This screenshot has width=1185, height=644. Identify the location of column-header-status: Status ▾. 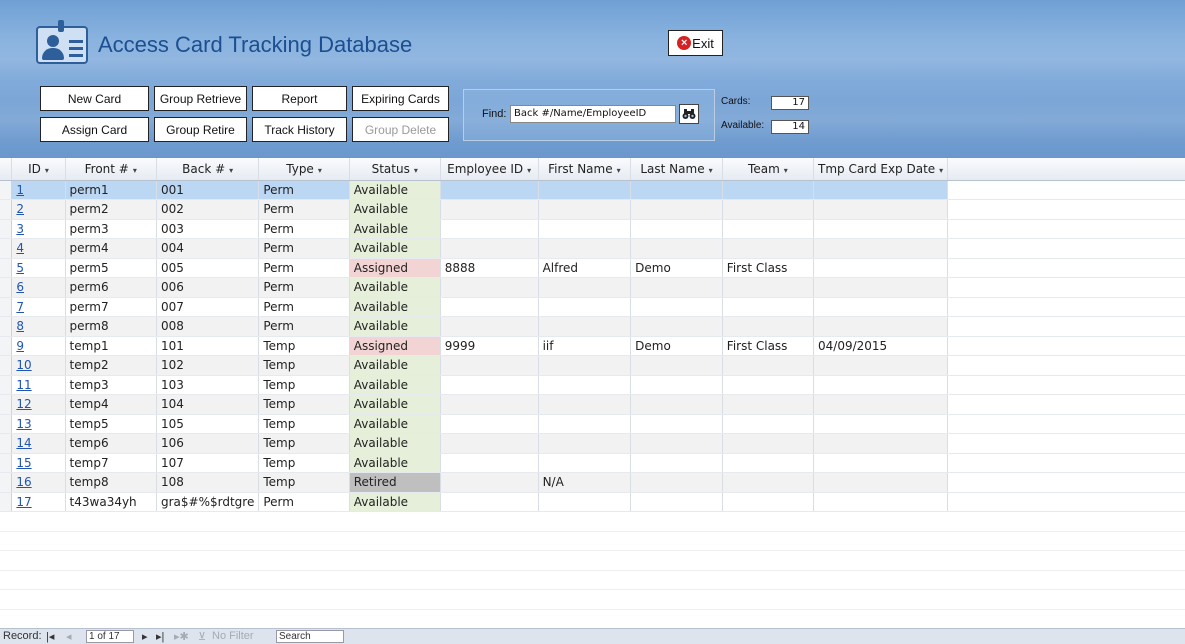
(395, 169).